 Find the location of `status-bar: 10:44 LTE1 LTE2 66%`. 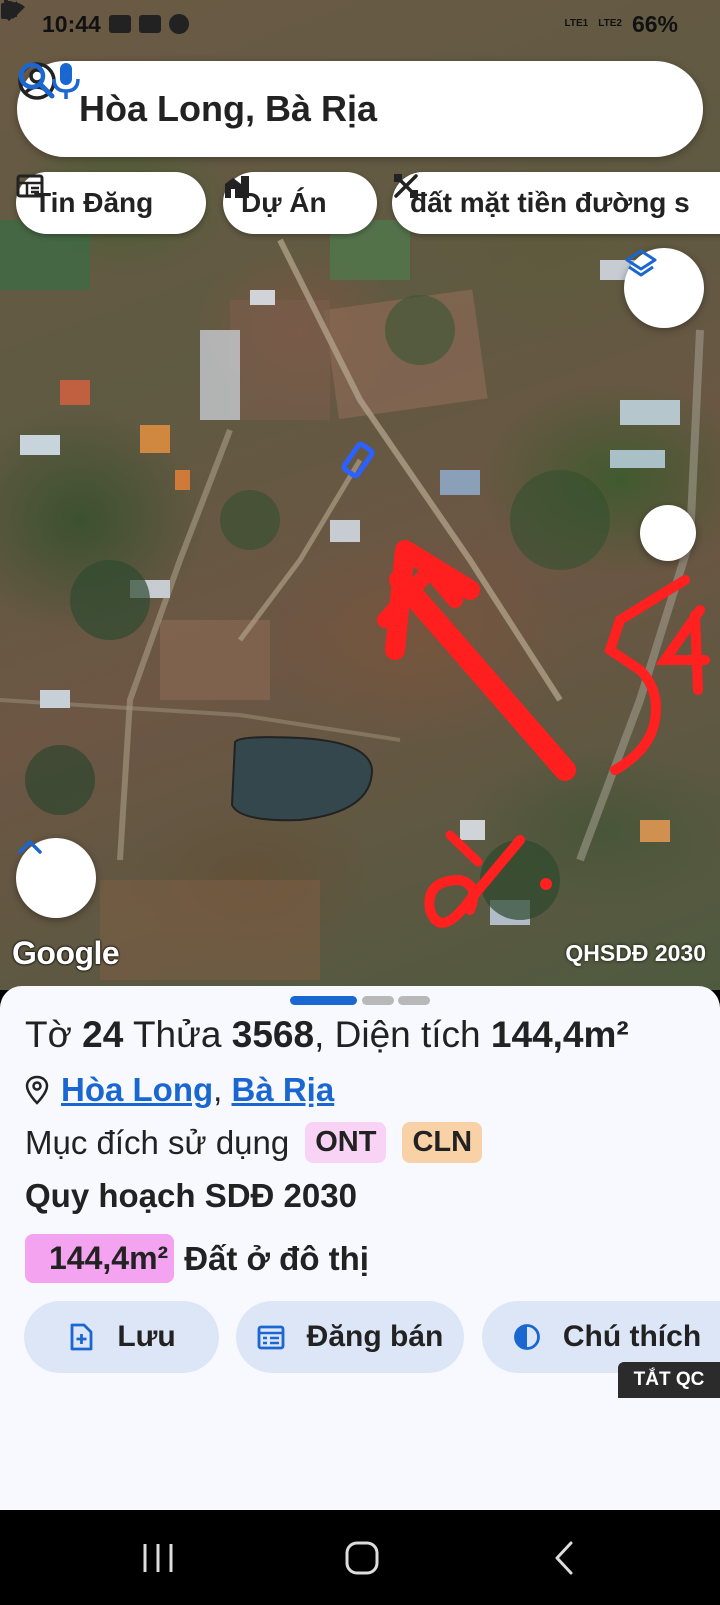

status-bar: 10:44 LTE1 LTE2 66% is located at coordinates (360, 24).